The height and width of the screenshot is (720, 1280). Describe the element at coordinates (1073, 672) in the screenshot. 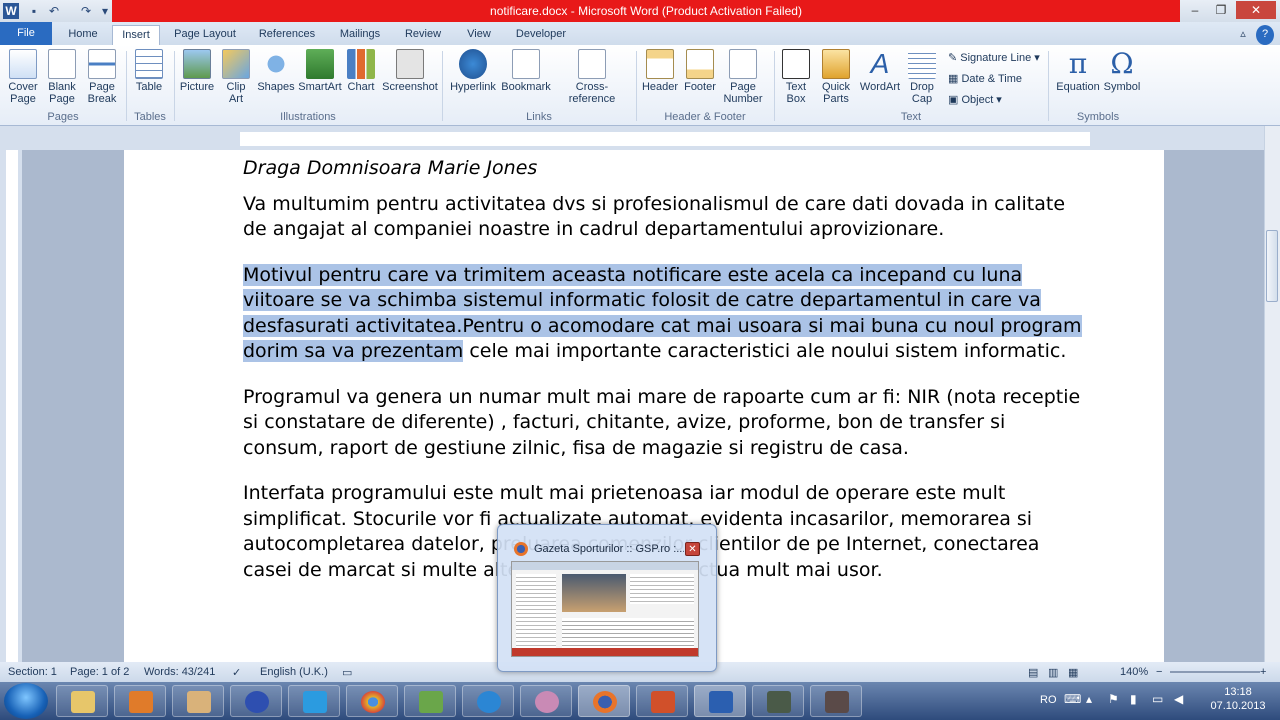

I see `web-layout-icon: ▦` at that location.